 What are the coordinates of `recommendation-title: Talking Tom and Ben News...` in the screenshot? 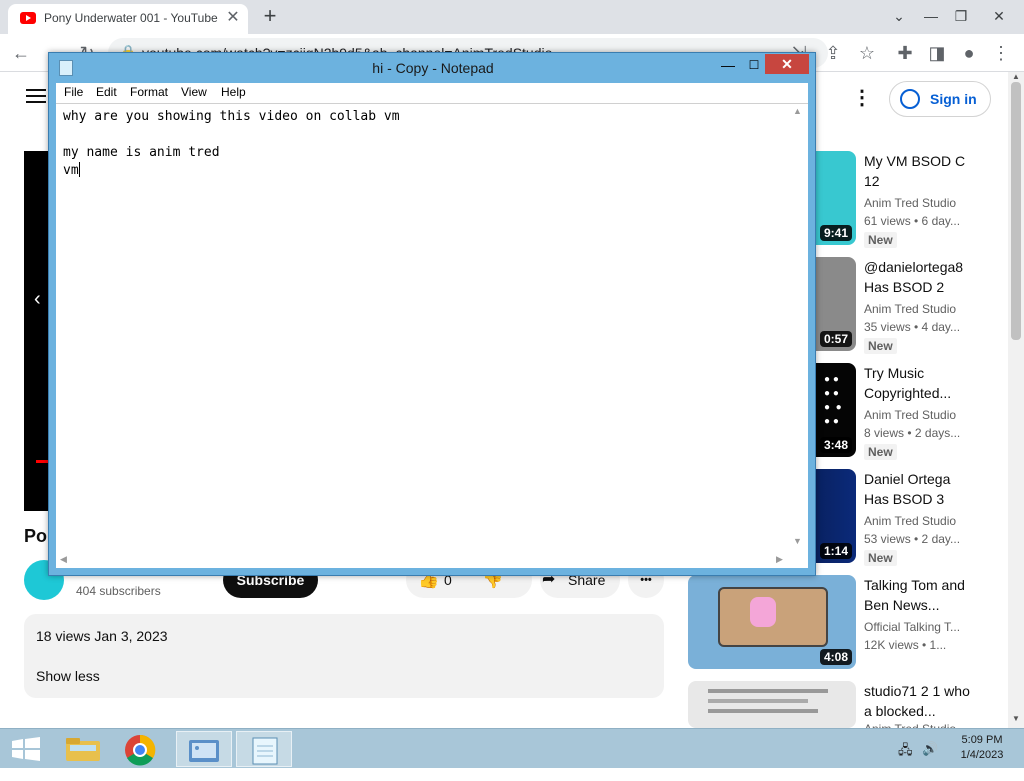 It's located at (918, 595).